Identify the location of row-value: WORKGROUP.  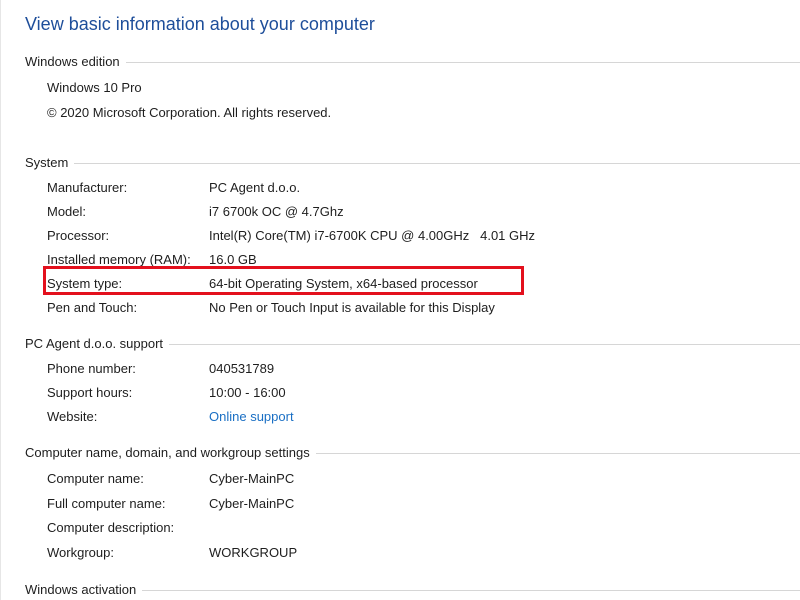
(253, 552).